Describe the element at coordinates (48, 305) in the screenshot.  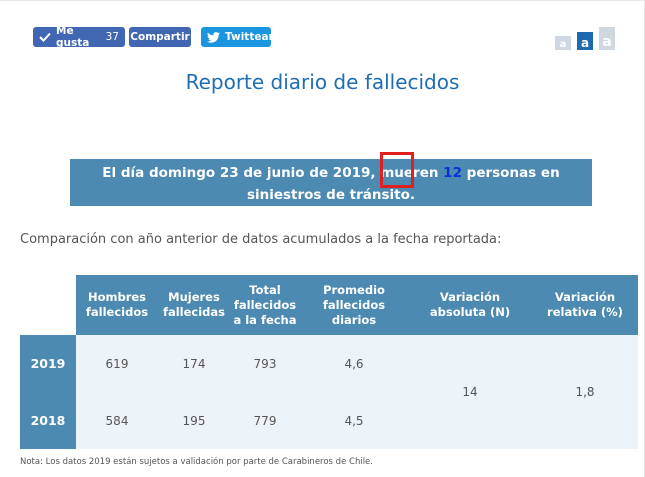
I see `table-corner` at that location.